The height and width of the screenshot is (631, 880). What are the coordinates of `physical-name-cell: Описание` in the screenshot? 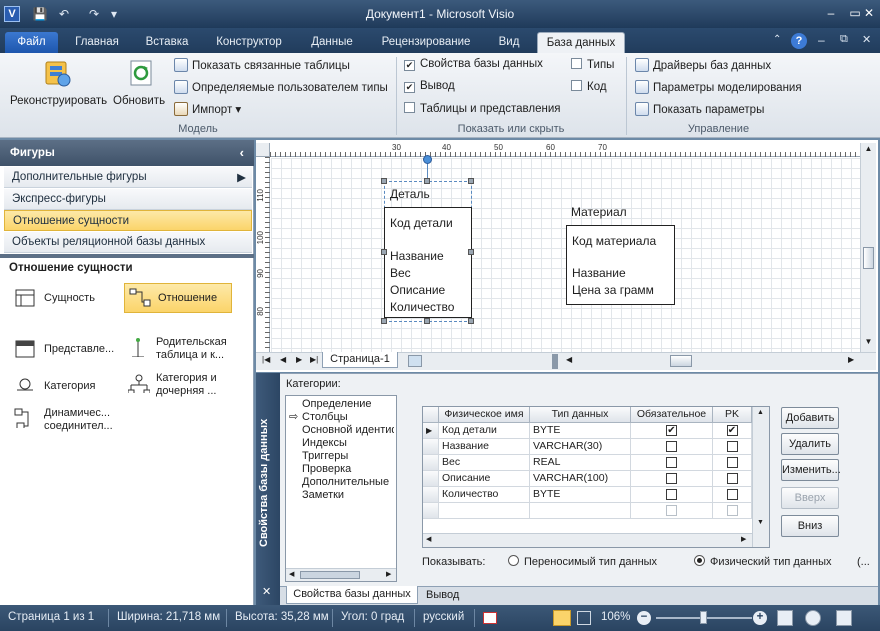 It's located at (484, 479).